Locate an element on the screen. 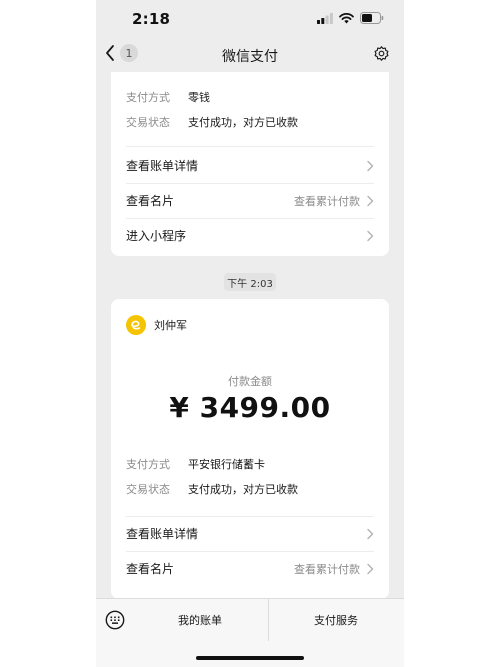 The height and width of the screenshot is (667, 500). page-title: 微信支付 is located at coordinates (250, 57).